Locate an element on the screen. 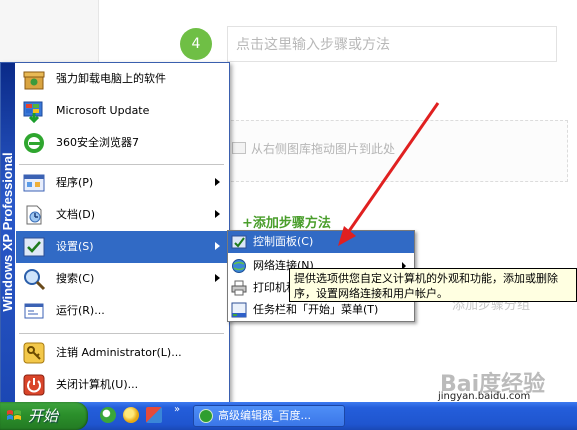  logoff-key-icon is located at coordinates (34, 353).